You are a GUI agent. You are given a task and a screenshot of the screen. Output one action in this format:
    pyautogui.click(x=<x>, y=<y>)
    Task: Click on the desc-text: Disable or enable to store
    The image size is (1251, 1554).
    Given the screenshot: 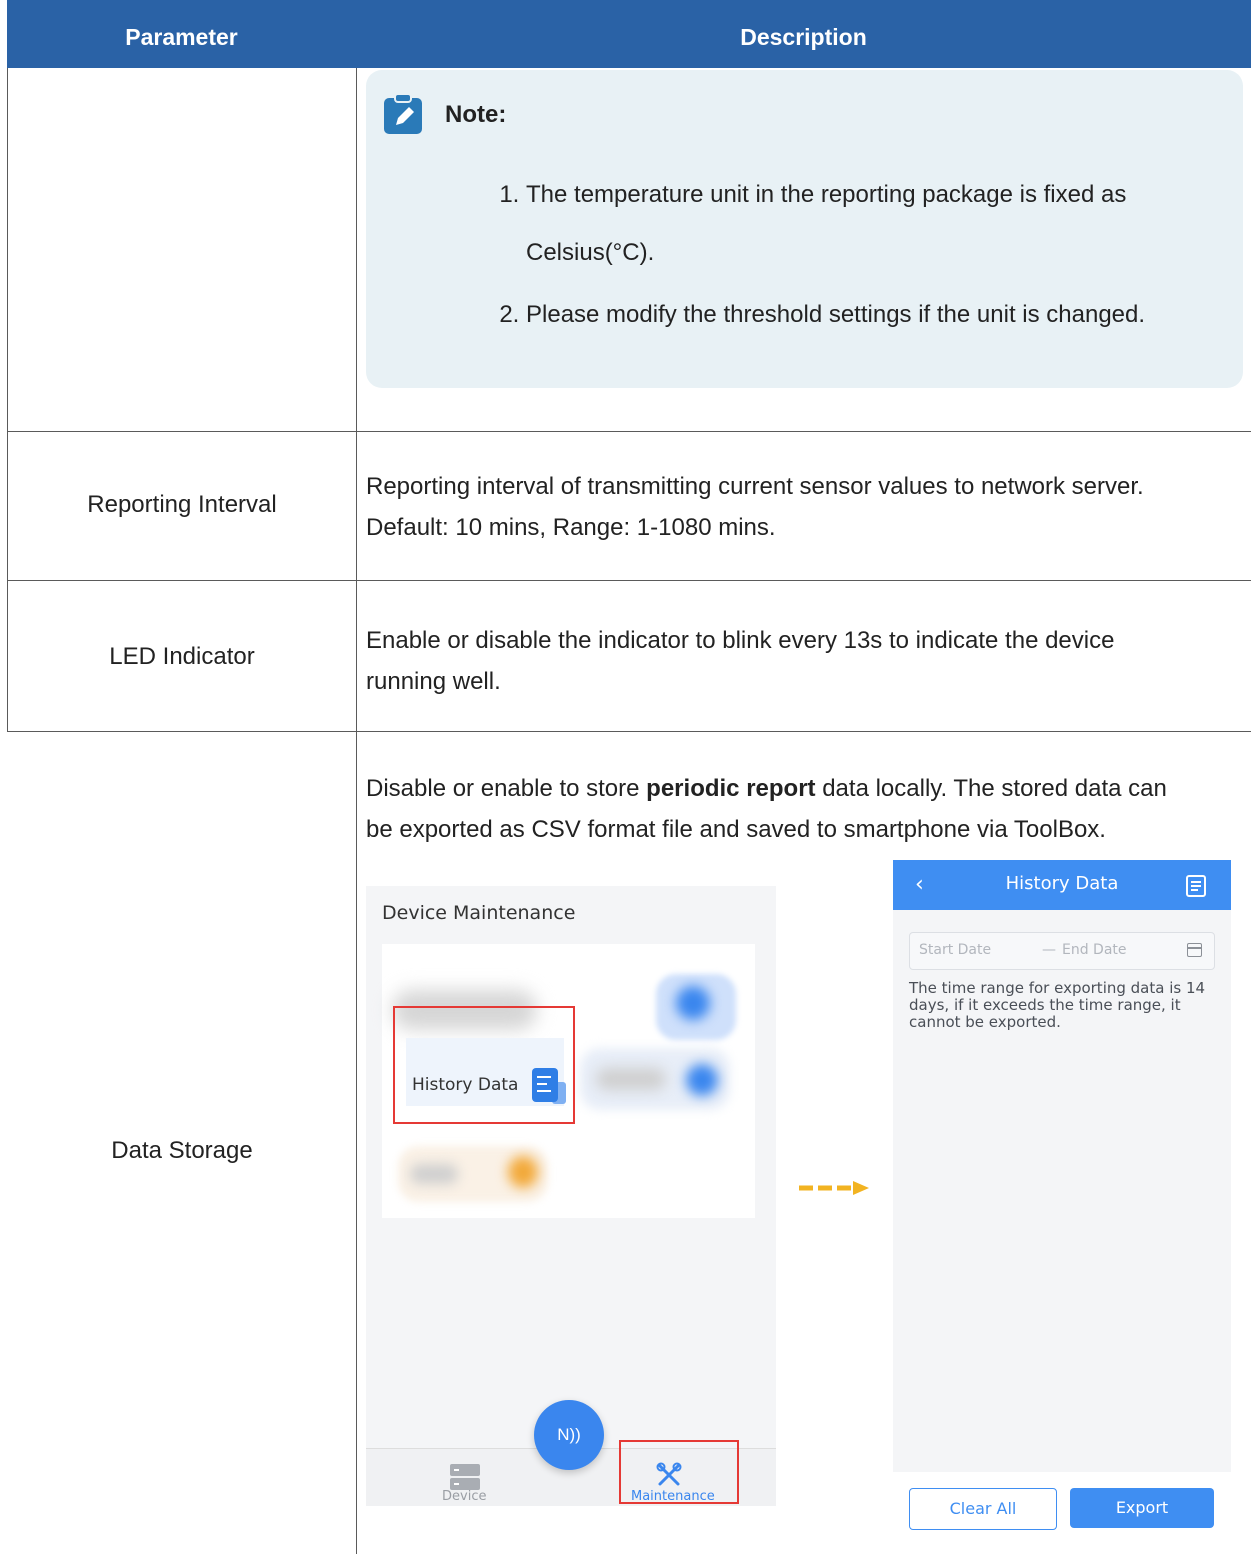 What is the action you would take?
    pyautogui.click(x=506, y=788)
    